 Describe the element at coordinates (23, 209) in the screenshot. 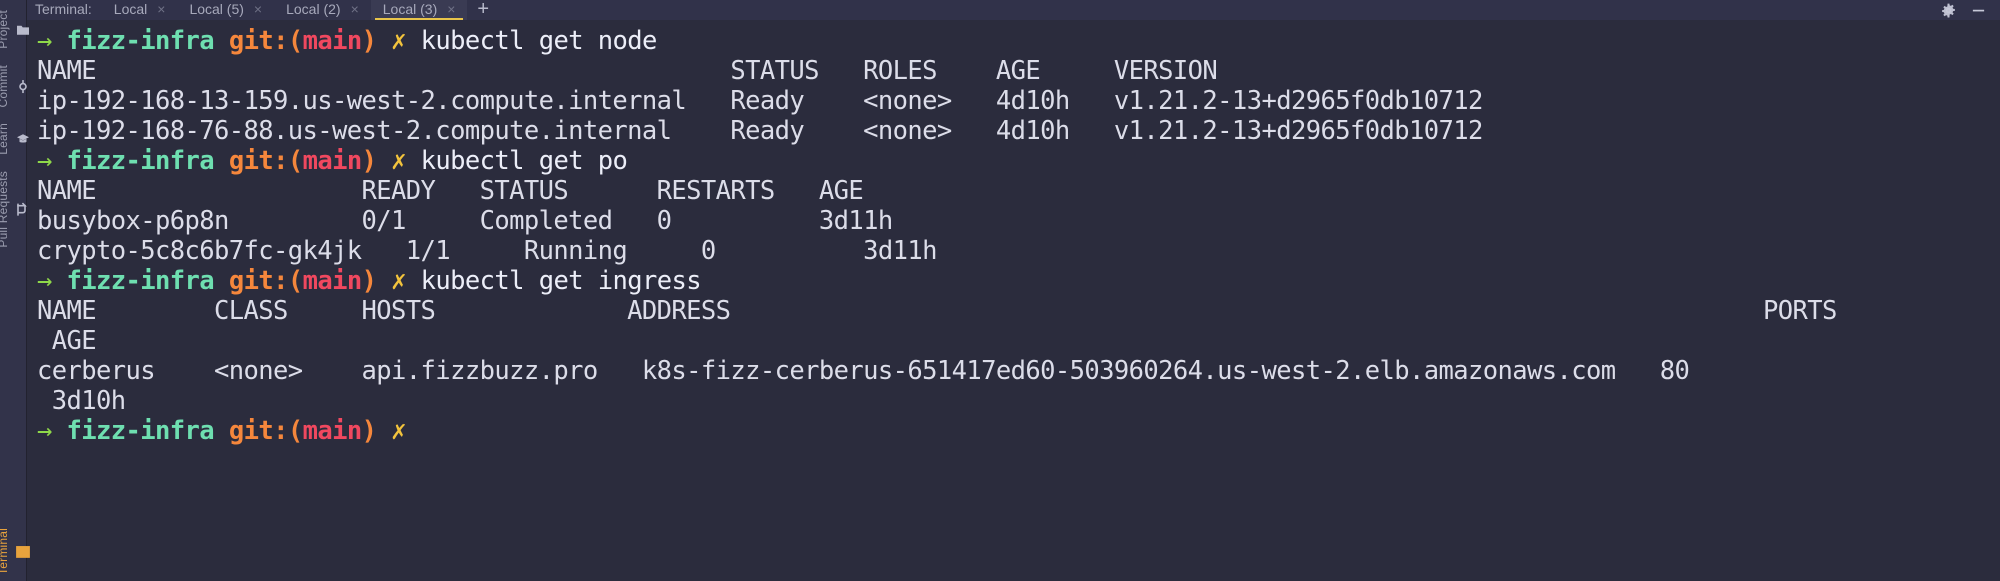

I see `pull-request-icon` at that location.